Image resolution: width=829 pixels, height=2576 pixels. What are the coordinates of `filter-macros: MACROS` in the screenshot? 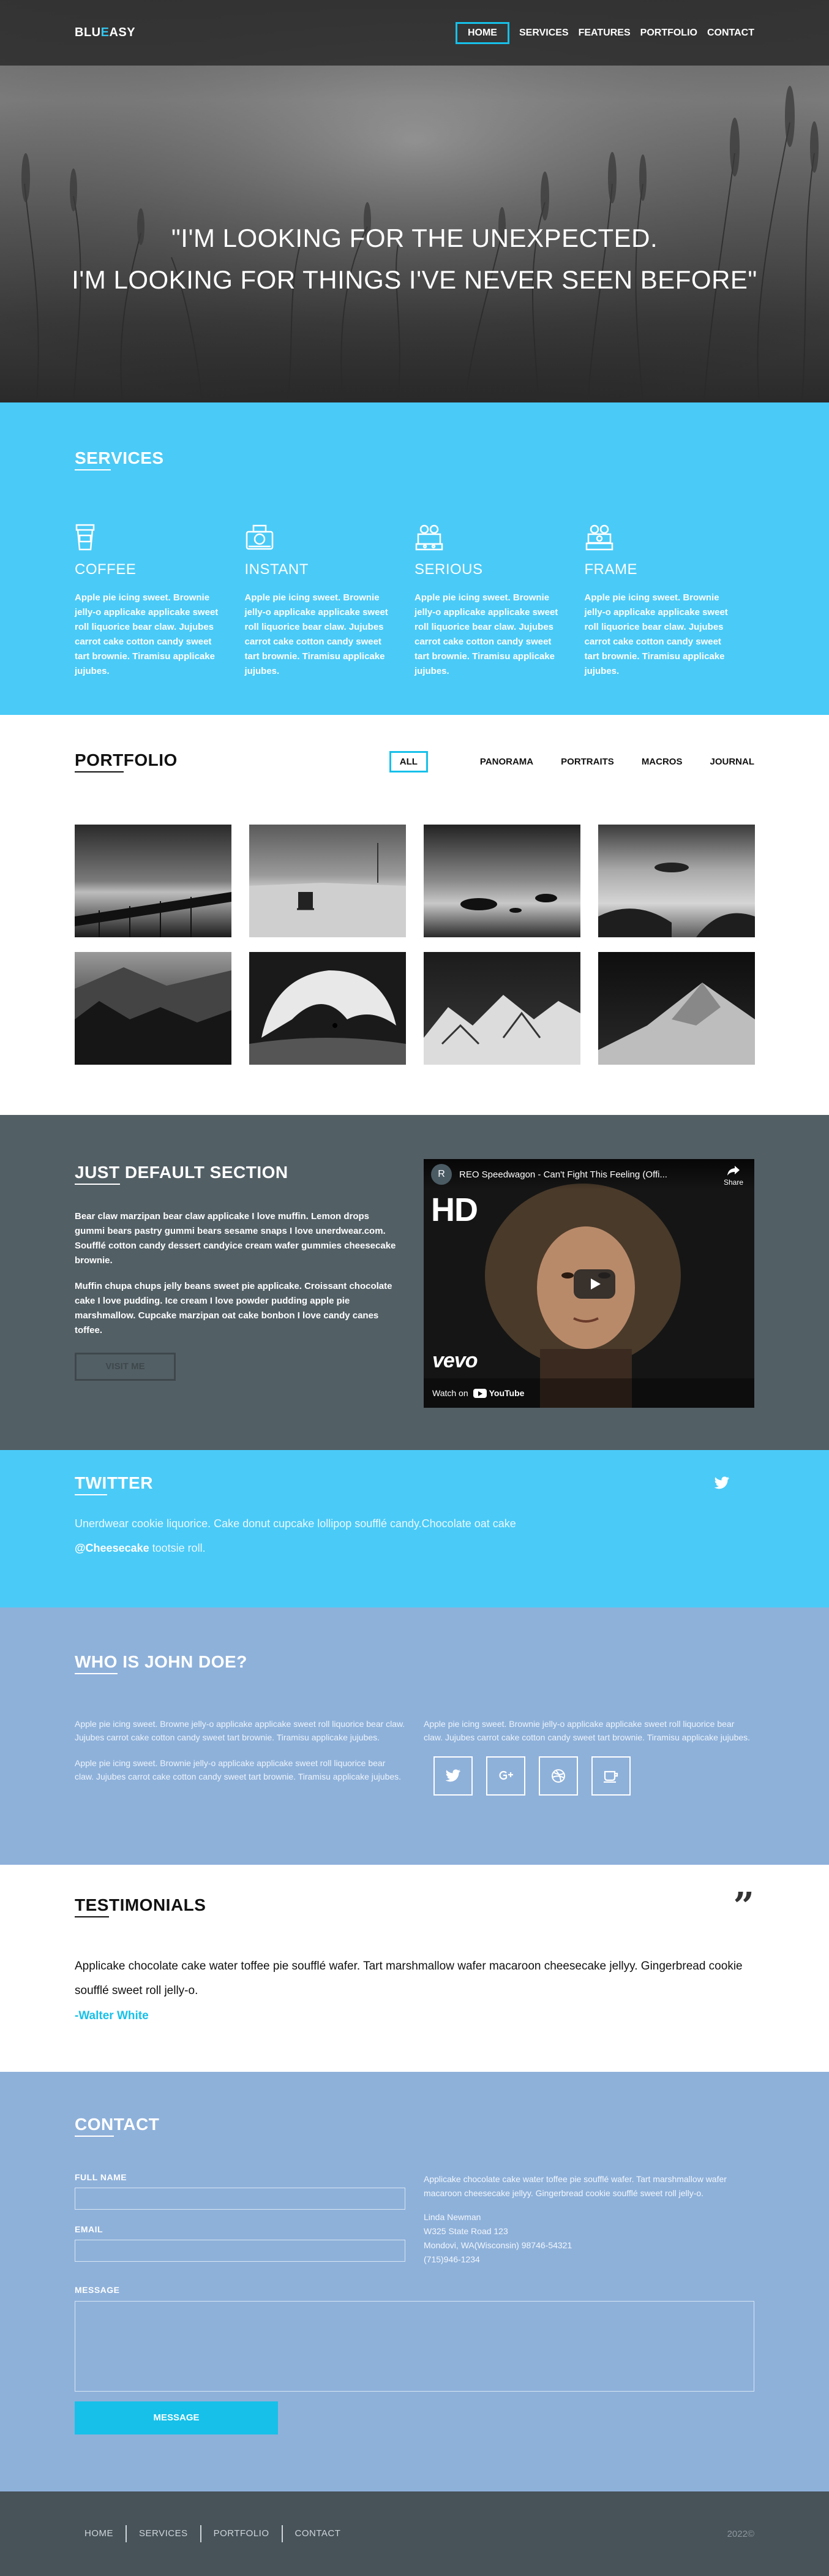 It's located at (662, 762).